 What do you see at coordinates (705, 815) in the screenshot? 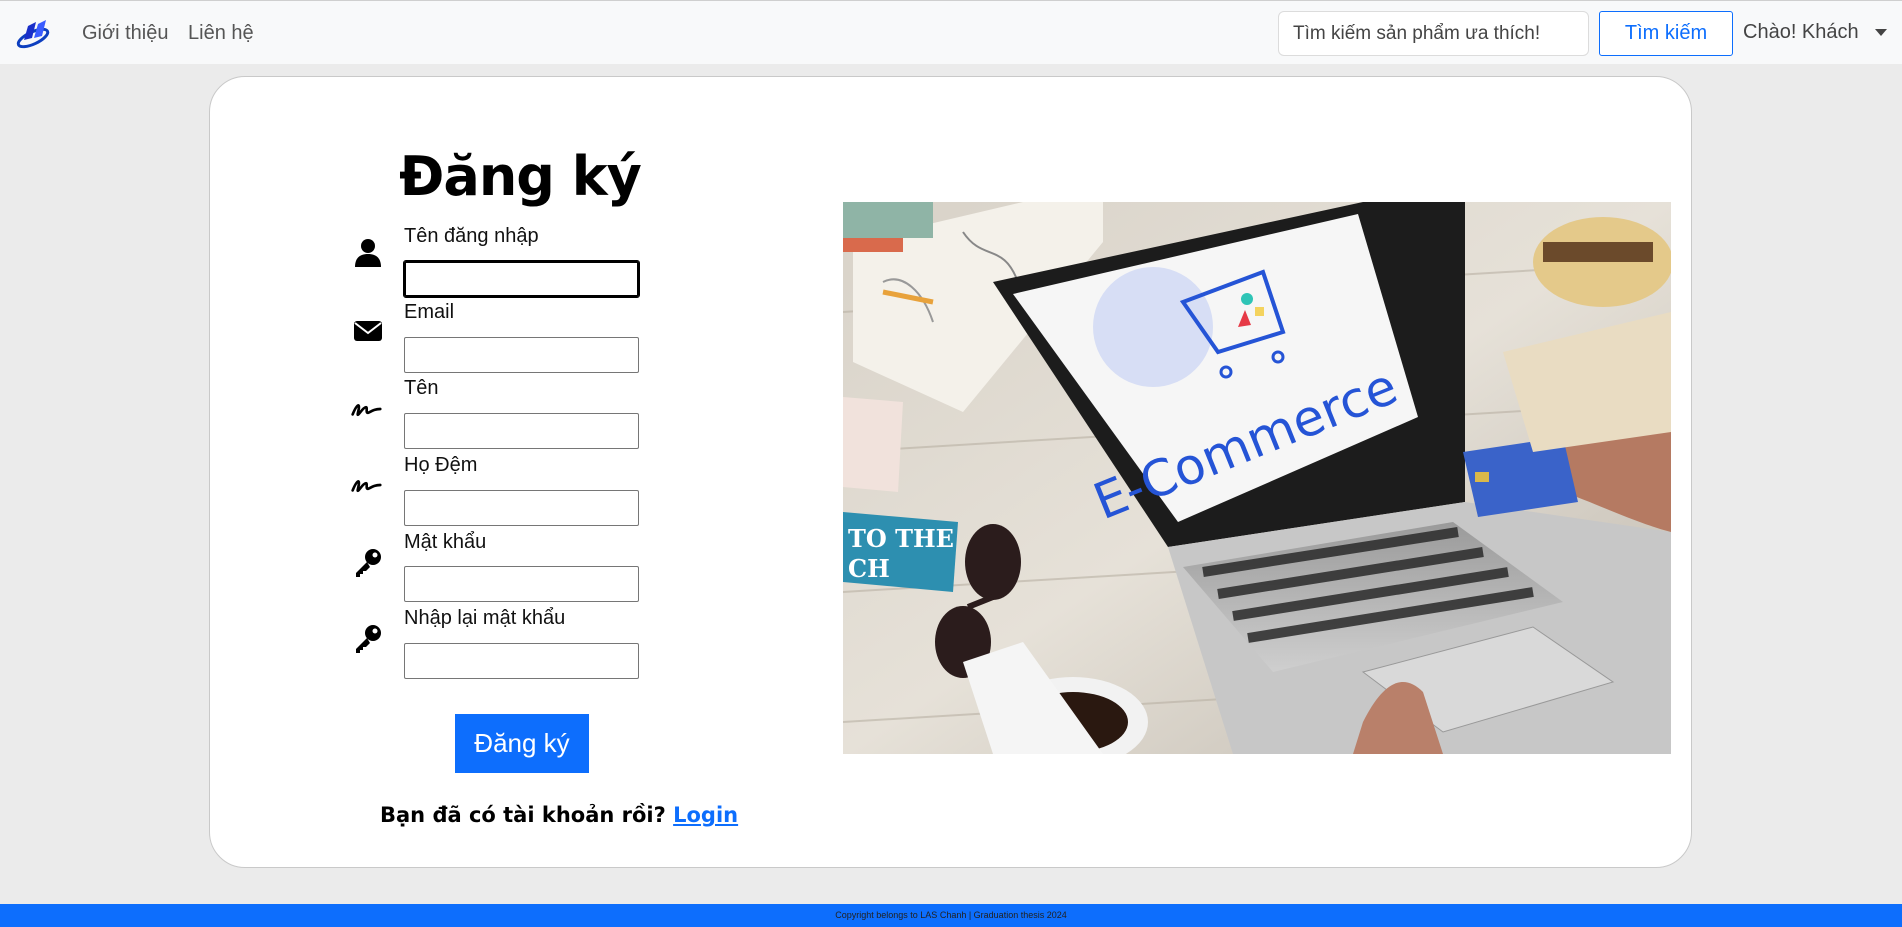
I see `login-link: Login` at bounding box center [705, 815].